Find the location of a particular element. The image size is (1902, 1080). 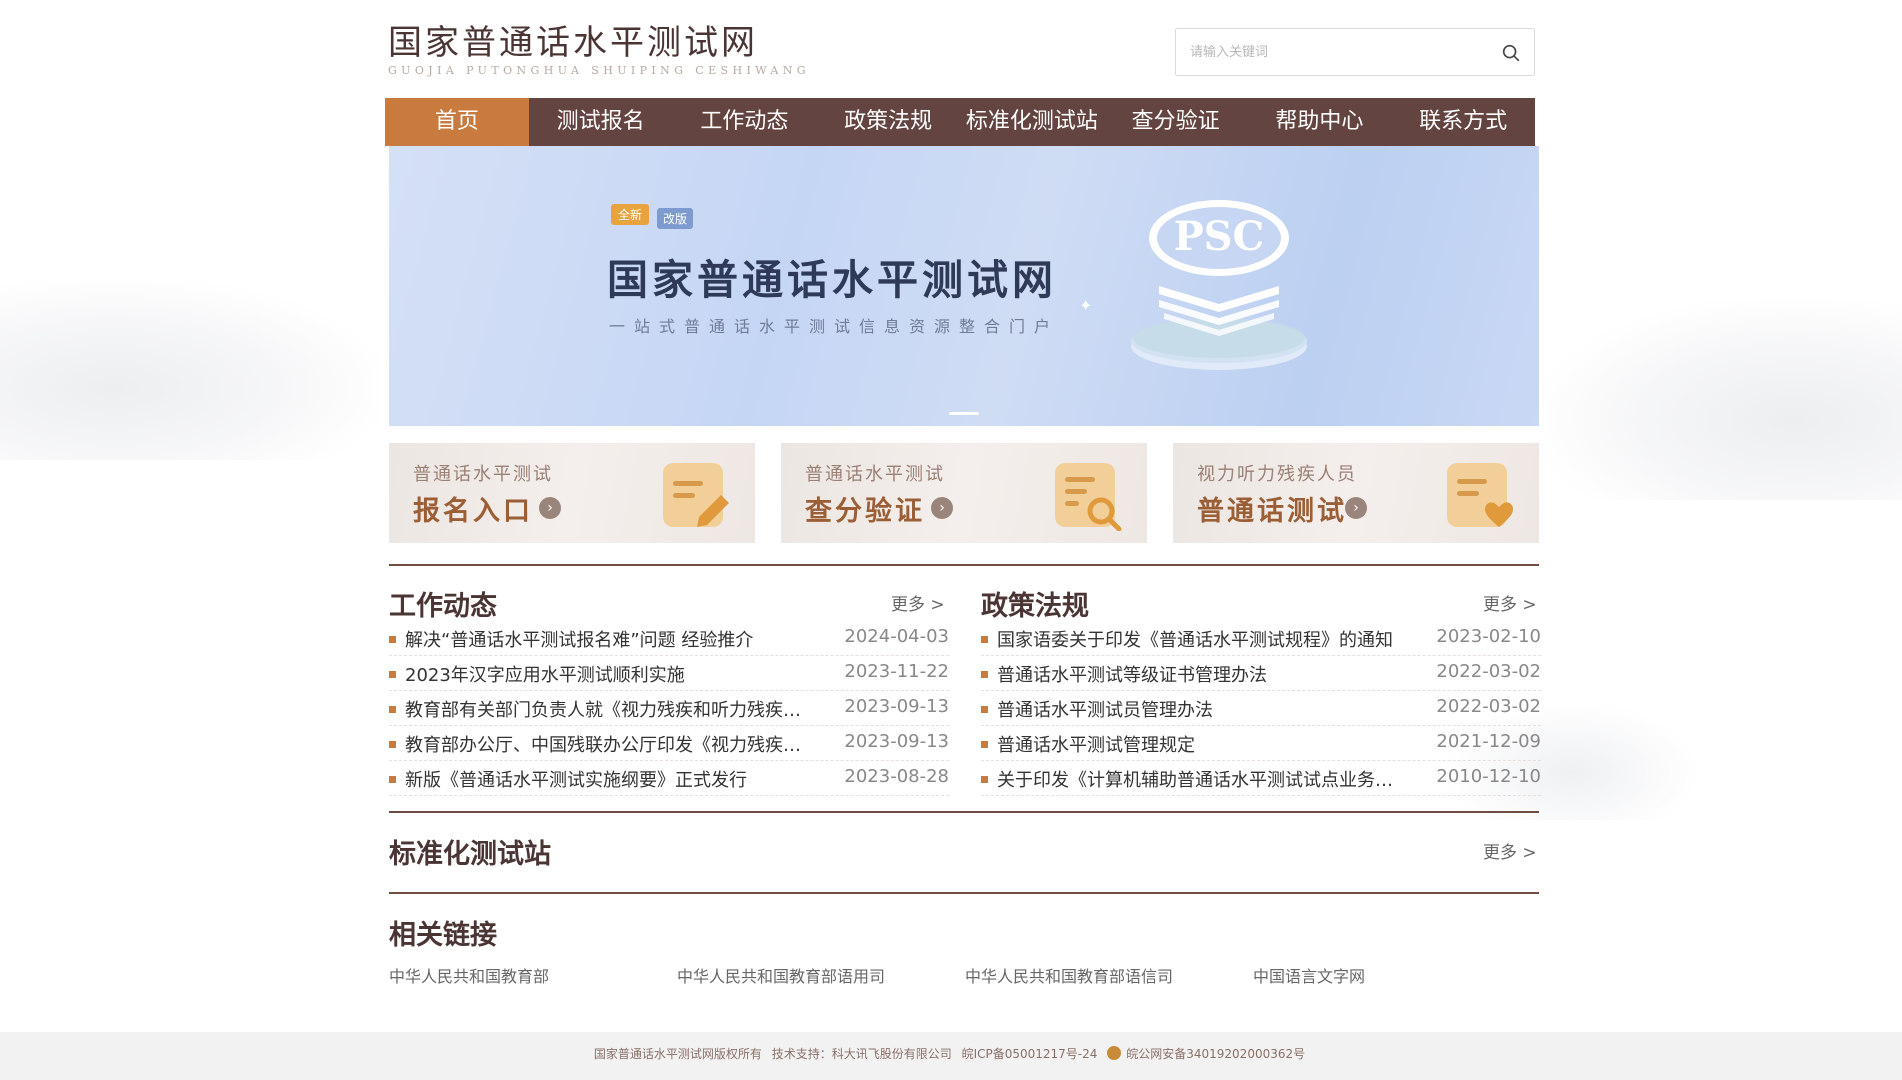

heart-document-icon is located at coordinates (1480, 495).